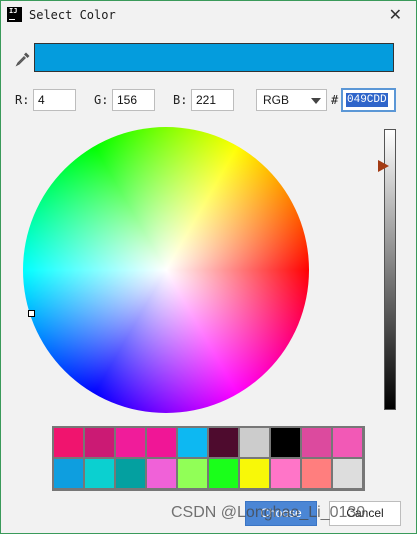 This screenshot has height=534, width=417. What do you see at coordinates (101, 100) in the screenshot?
I see `g-label: G:` at bounding box center [101, 100].